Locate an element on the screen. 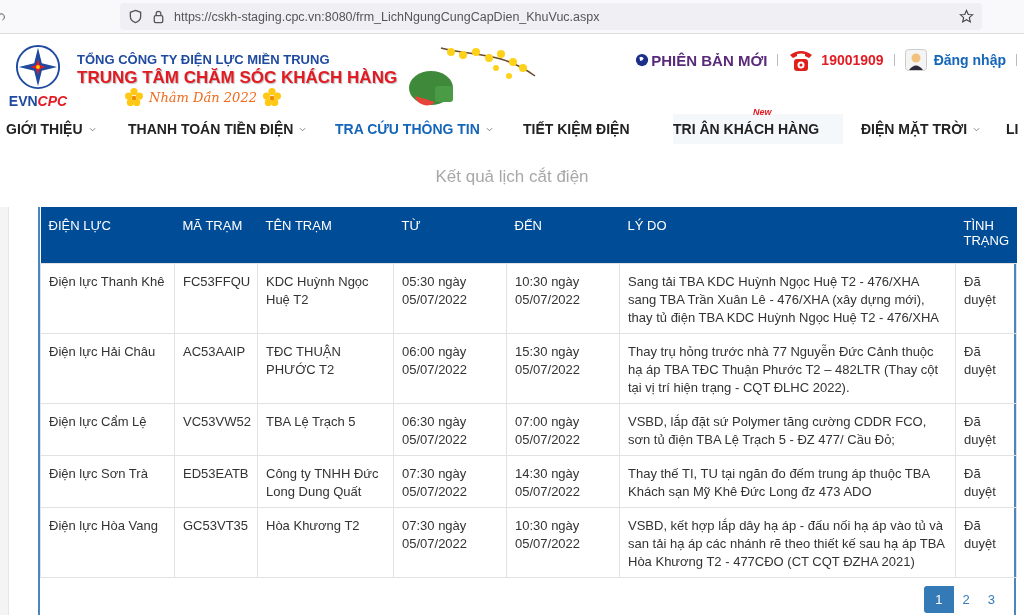 The height and width of the screenshot is (615, 1024). table-cell: Điện lực Hòa Vang is located at coordinates (107, 542).